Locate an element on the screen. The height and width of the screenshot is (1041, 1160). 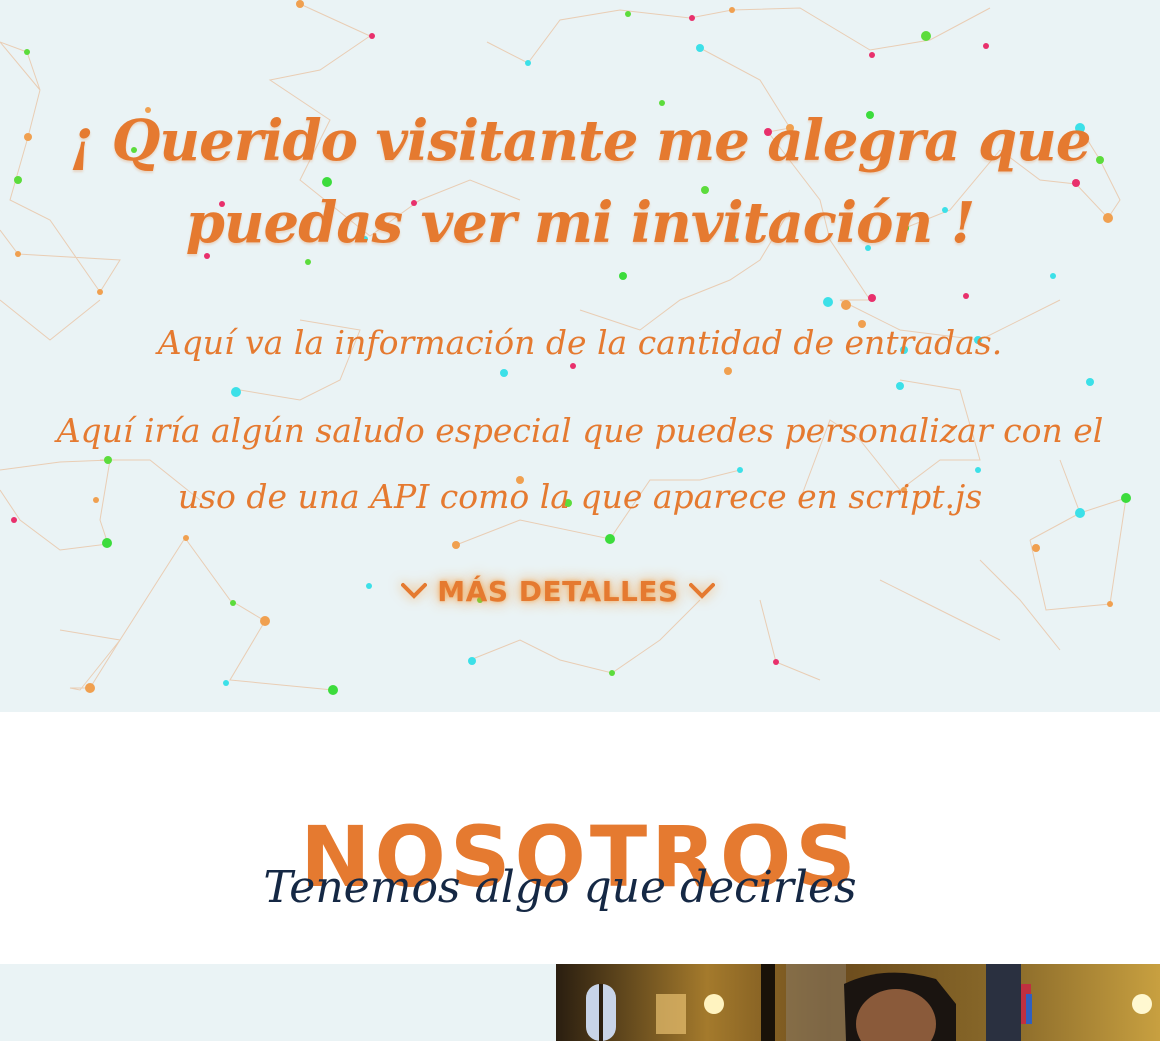
more-details-label: MÁS DETALLES is located at coordinates (558, 591).